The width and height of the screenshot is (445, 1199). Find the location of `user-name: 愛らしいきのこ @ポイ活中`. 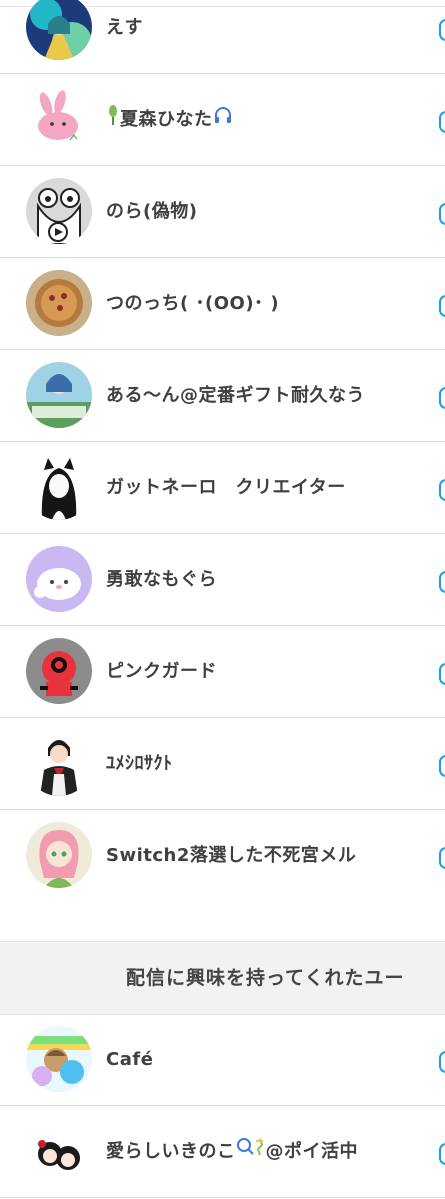

user-name: 愛らしいきのこ @ポイ活中 is located at coordinates (232, 1152).